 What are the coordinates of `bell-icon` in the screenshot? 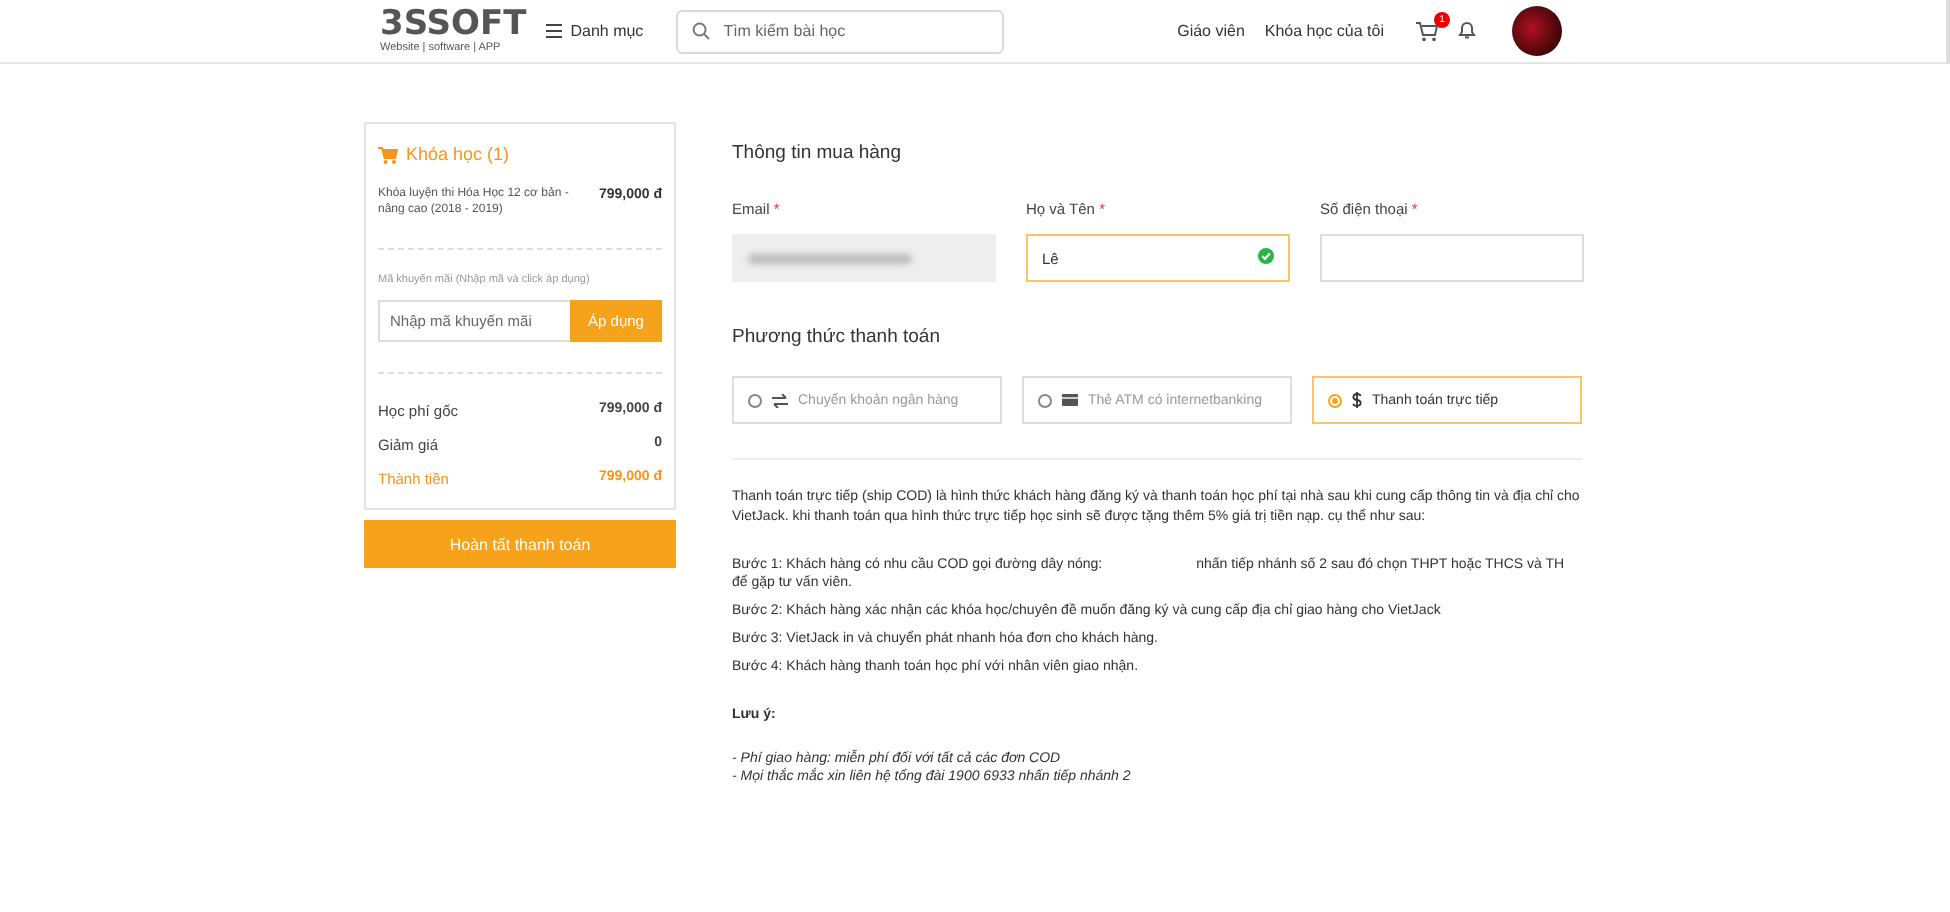 It's located at (1467, 29).